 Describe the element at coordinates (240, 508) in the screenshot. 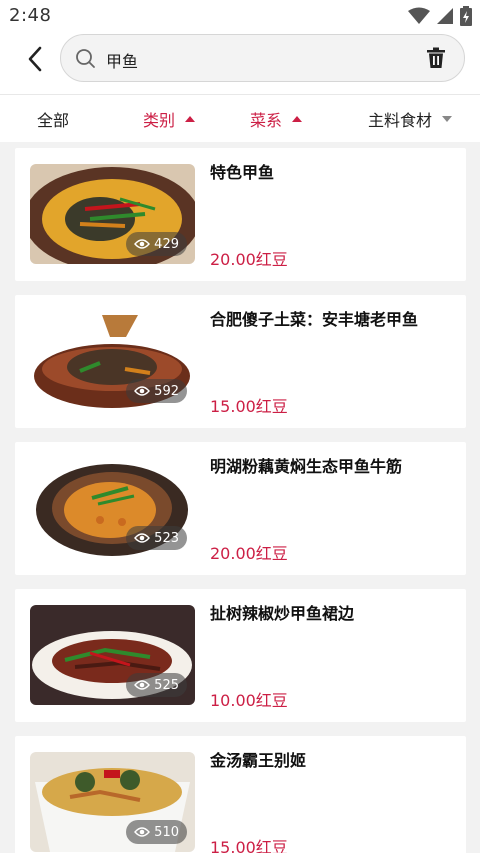

I see `dish-card: 523 明湖粉藕黄焖生态甲鱼牛筋 20.00红豆` at that location.